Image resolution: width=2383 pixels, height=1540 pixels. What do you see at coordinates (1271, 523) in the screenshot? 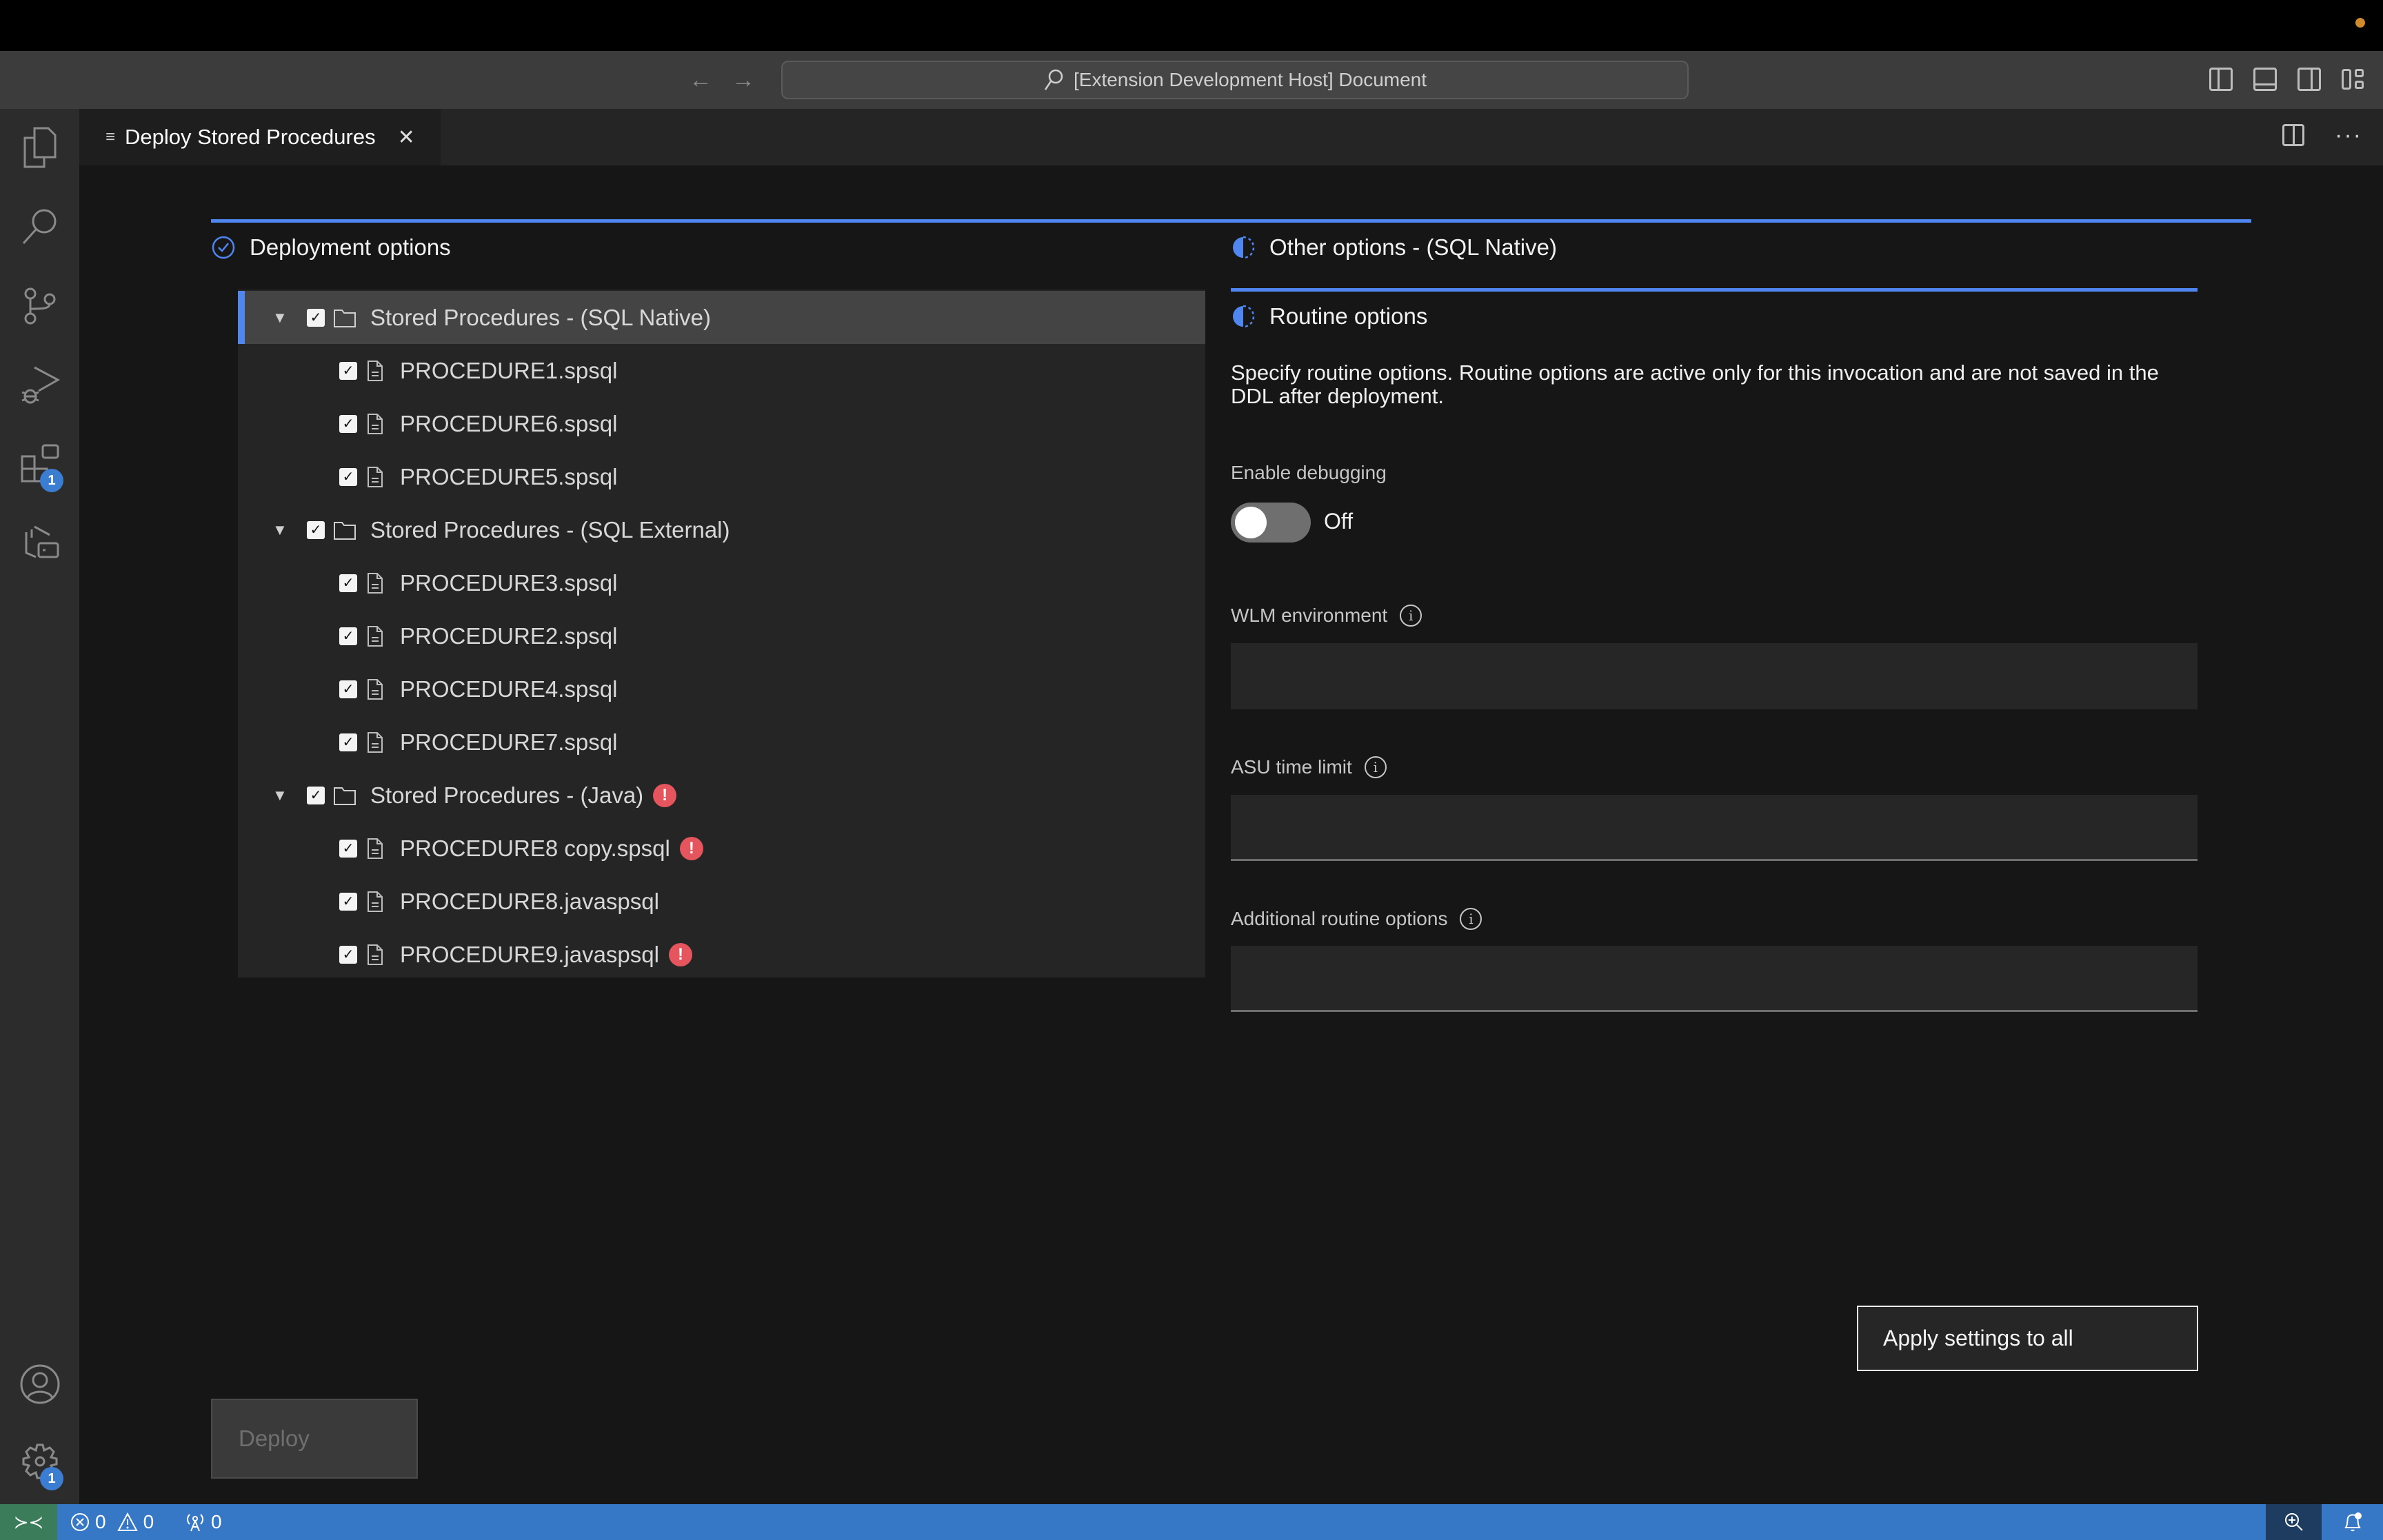
I see `enable-debugging-toggle` at bounding box center [1271, 523].